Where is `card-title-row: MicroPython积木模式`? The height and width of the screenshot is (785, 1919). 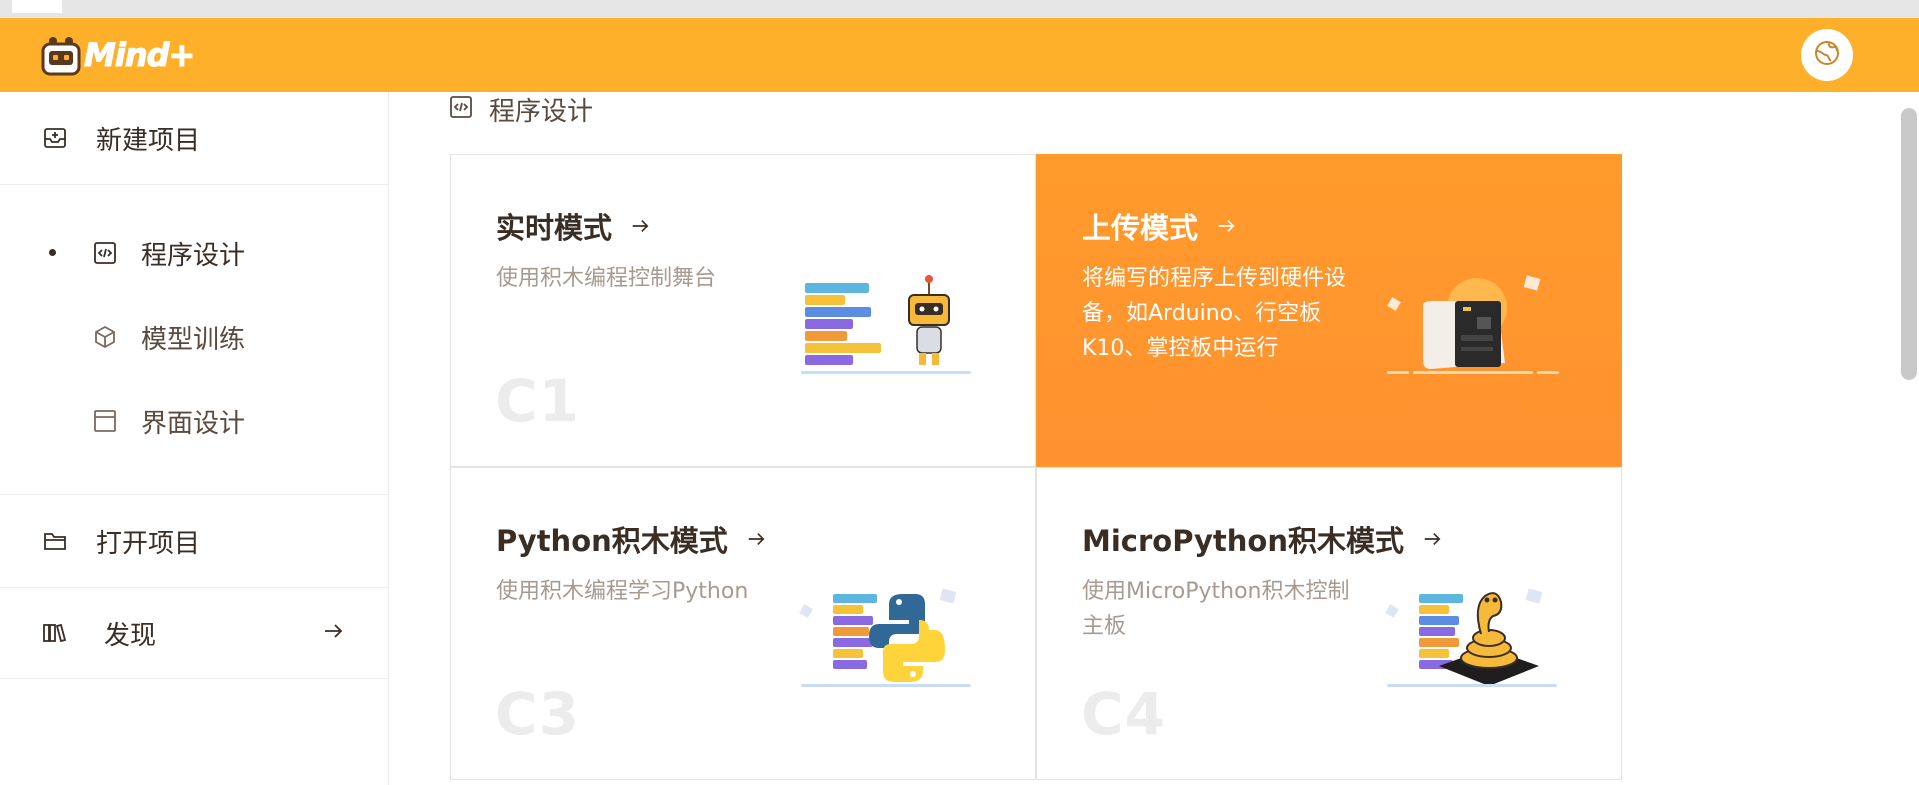 card-title-row: MicroPython积木模式 is located at coordinates (1262, 539).